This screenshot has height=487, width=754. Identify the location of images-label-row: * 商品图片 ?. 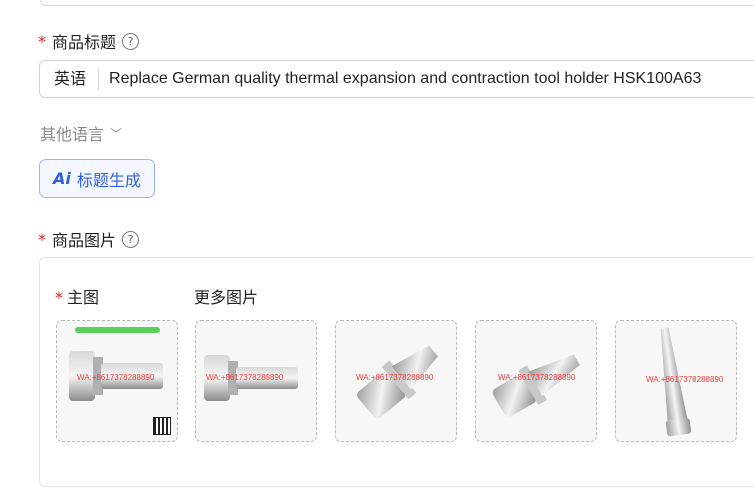
(89, 239).